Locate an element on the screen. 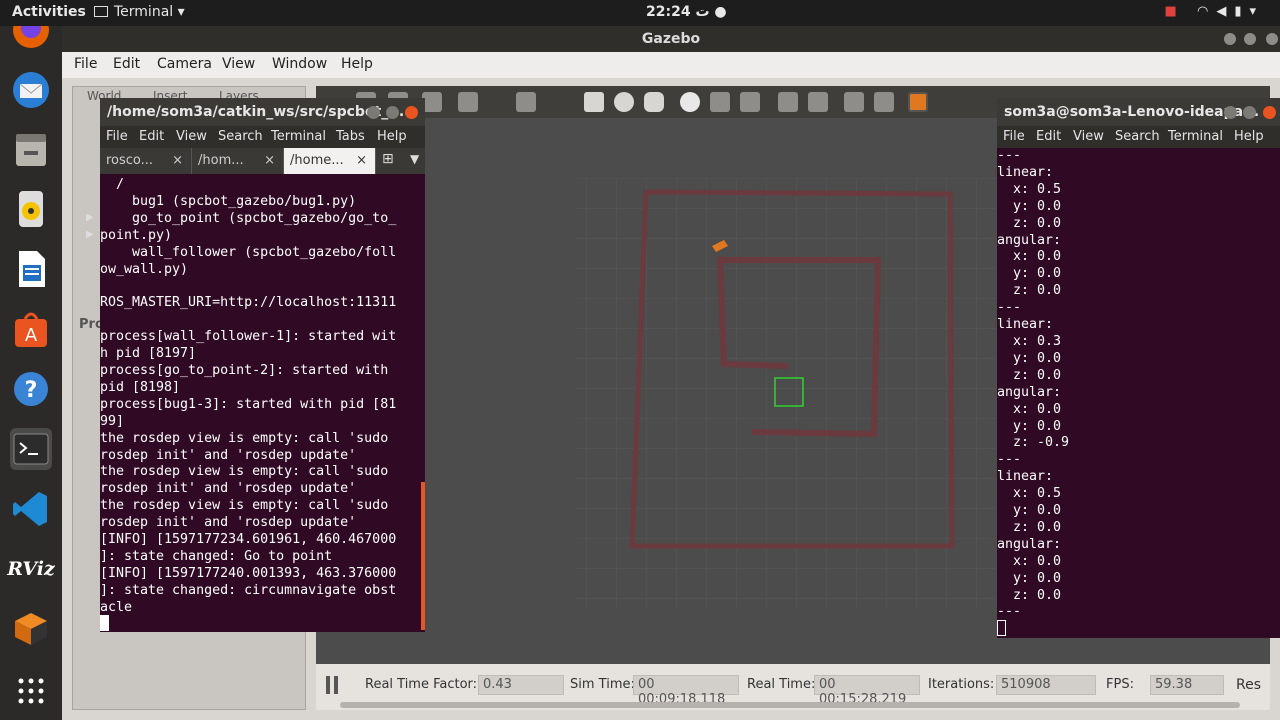 The height and width of the screenshot is (720, 1280). terminal-tab-active: /home... × is located at coordinates (330, 161).